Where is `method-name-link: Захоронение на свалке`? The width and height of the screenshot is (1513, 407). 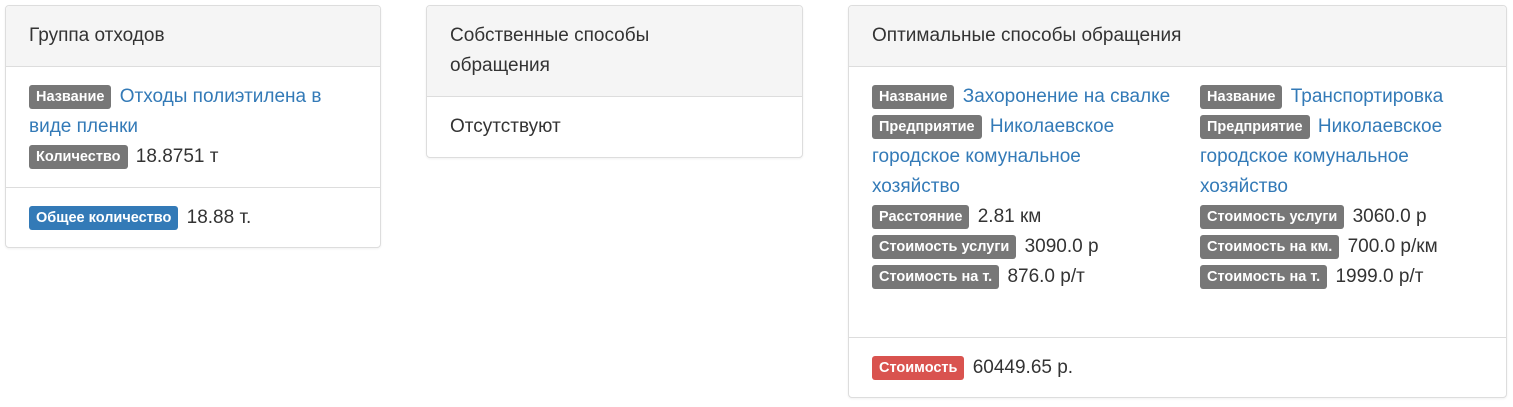 method-name-link: Захоронение на свалке is located at coordinates (1067, 96).